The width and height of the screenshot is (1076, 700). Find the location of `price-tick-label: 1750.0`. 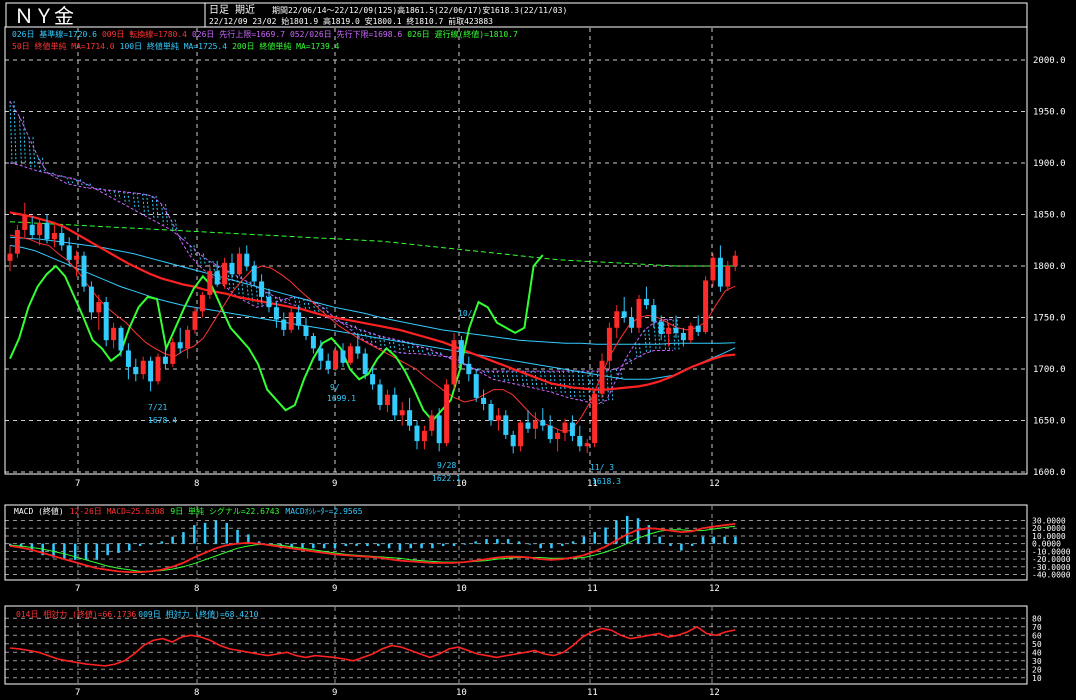

price-tick-label: 1750.0 is located at coordinates (1049, 319).